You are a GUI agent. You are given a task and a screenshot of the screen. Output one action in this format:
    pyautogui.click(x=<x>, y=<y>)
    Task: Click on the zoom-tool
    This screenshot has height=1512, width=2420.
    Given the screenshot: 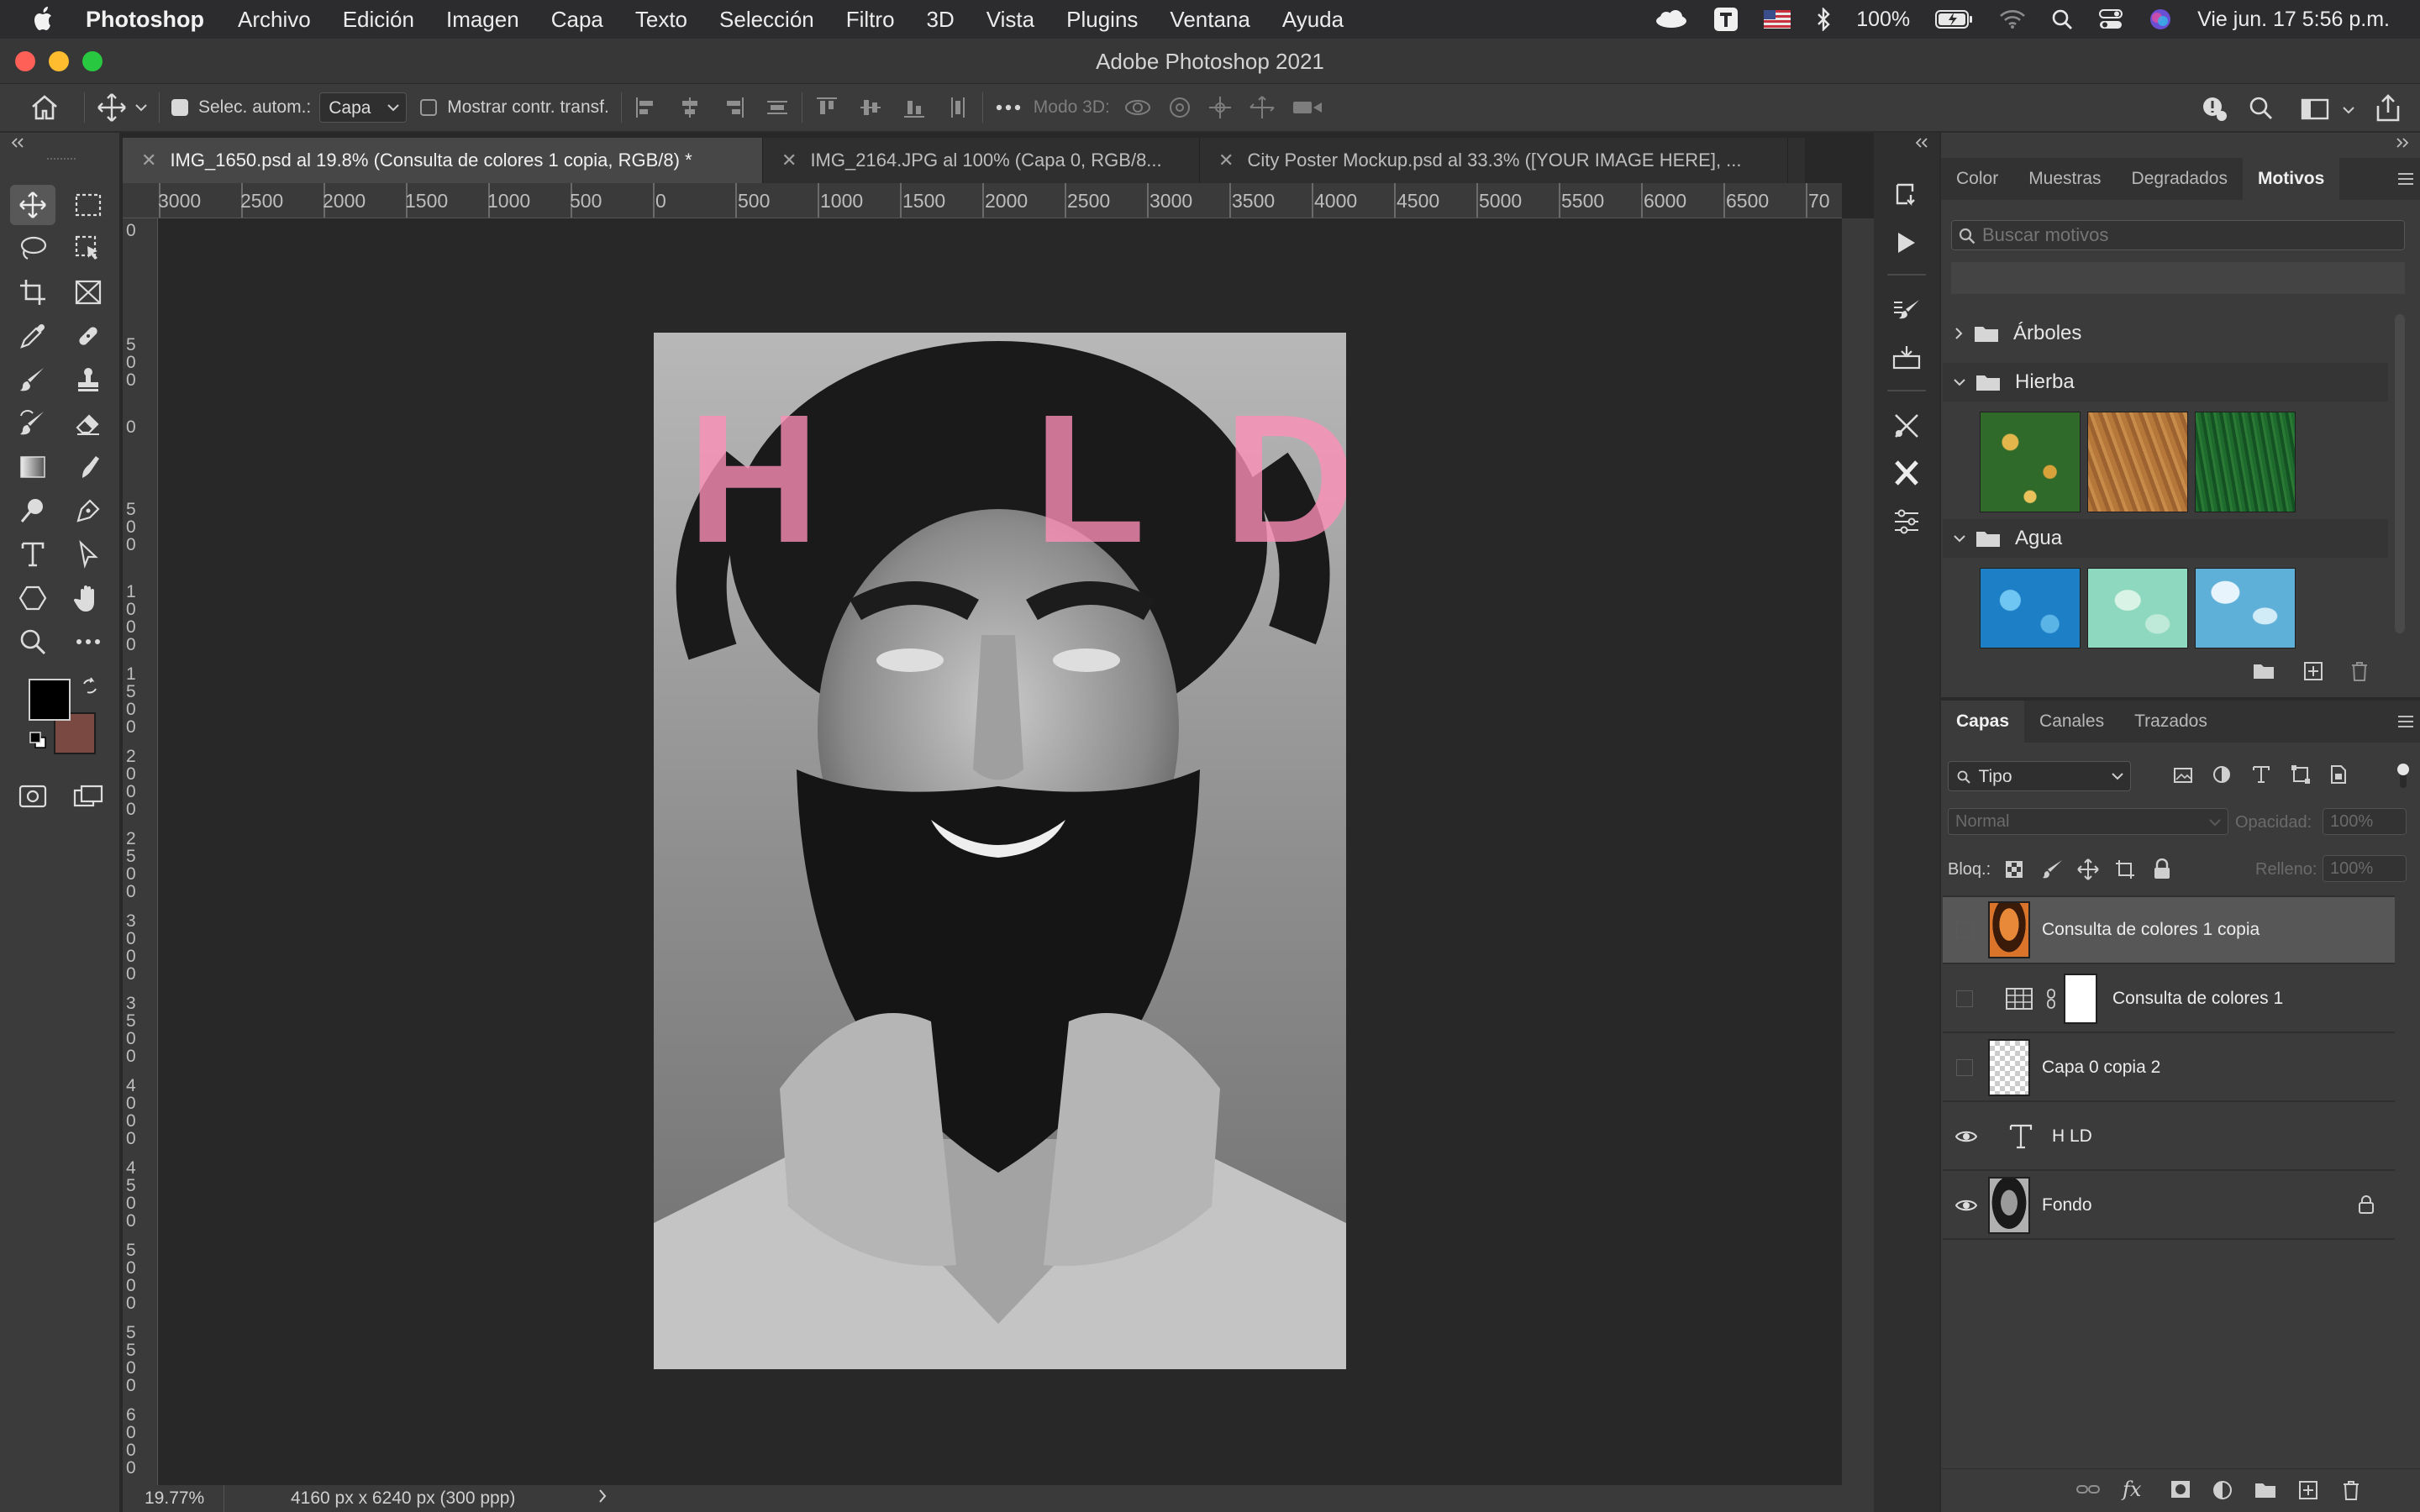 What is the action you would take?
    pyautogui.click(x=33, y=642)
    